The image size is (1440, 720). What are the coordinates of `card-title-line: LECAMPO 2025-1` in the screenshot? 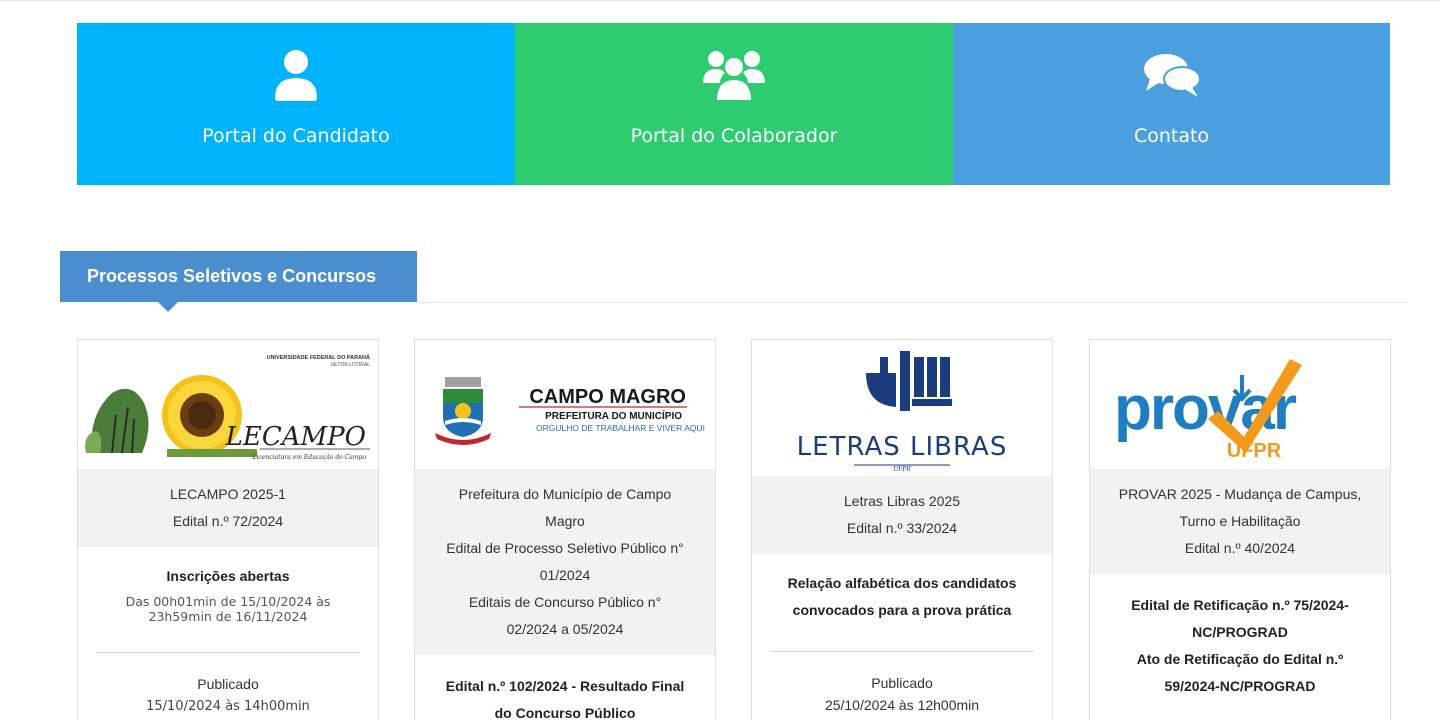 It's located at (228, 494).